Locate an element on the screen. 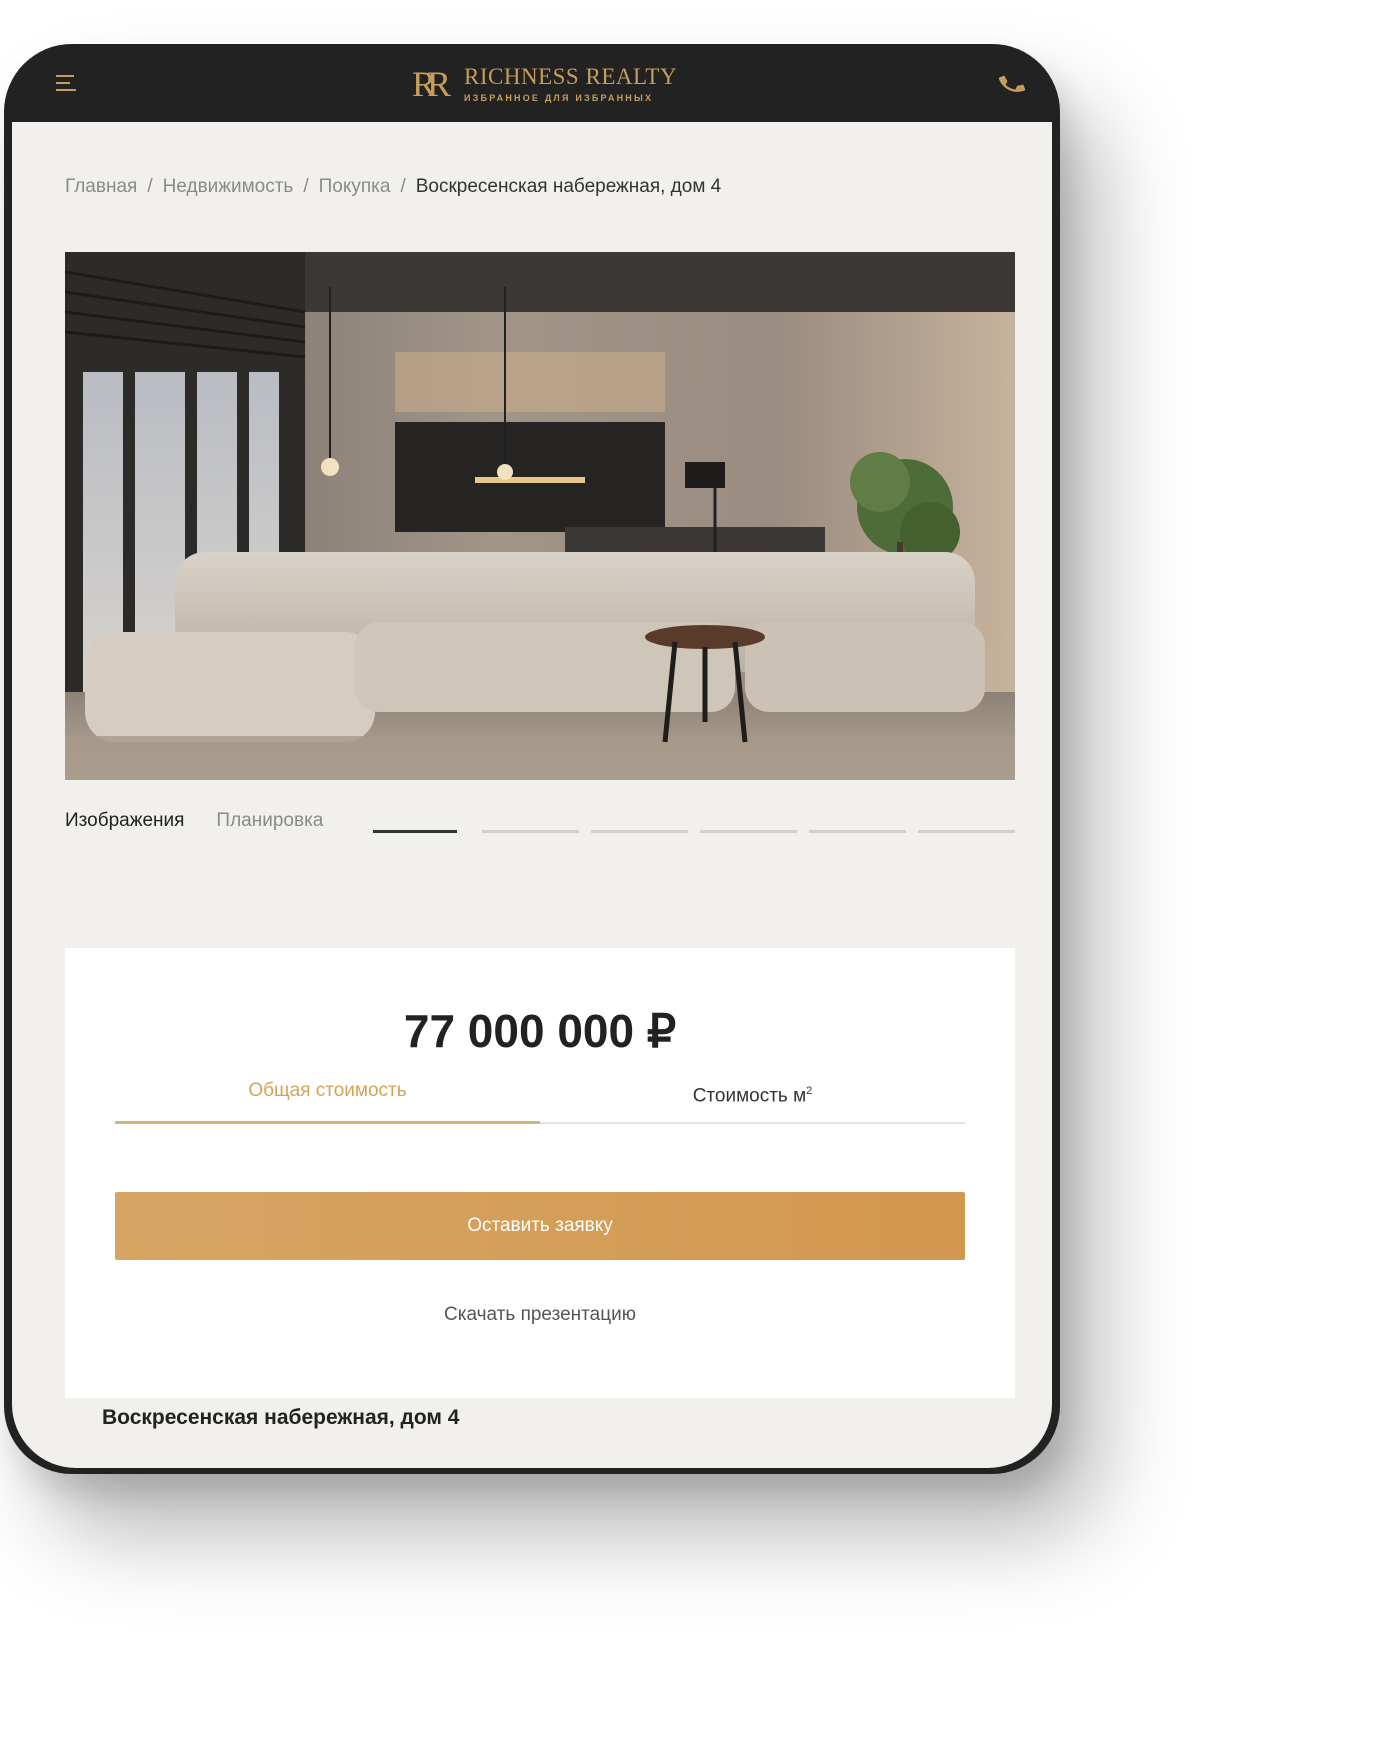  price-tabs: Общая стоимость Стоимость м2 is located at coordinates (540, 1101).